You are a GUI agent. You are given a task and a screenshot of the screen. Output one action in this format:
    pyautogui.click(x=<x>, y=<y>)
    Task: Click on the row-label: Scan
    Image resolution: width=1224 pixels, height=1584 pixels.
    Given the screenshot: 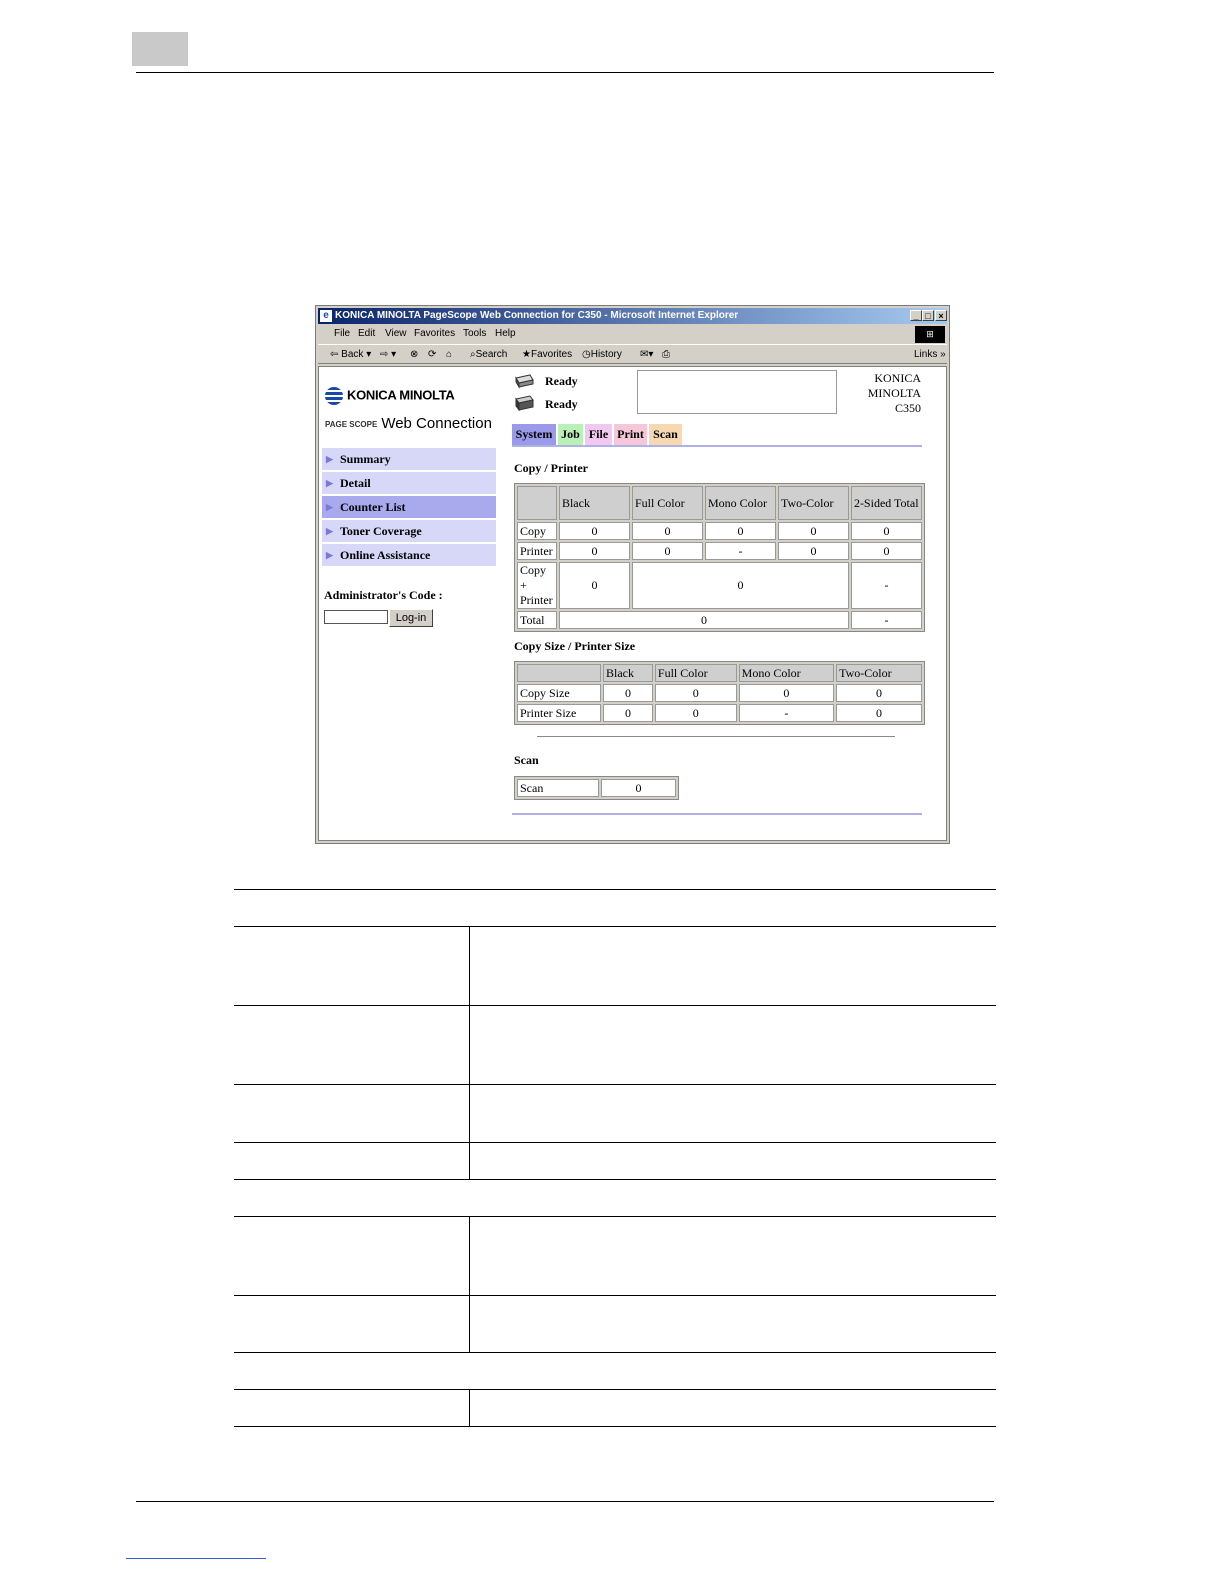 What is the action you would take?
    pyautogui.click(x=558, y=788)
    